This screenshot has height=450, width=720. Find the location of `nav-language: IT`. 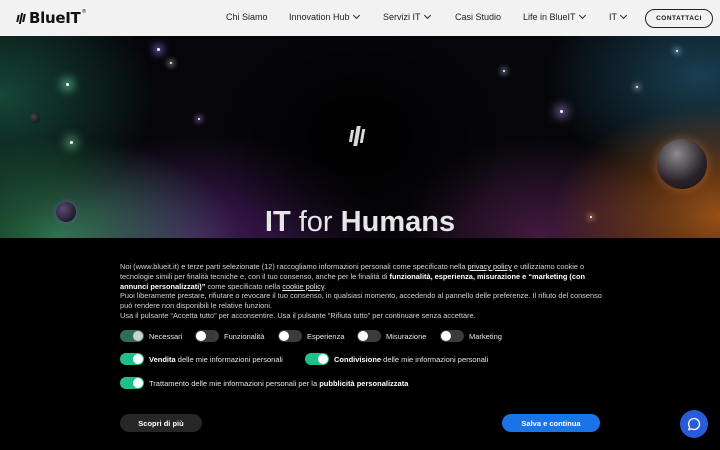

nav-language: IT is located at coordinates (618, 16).